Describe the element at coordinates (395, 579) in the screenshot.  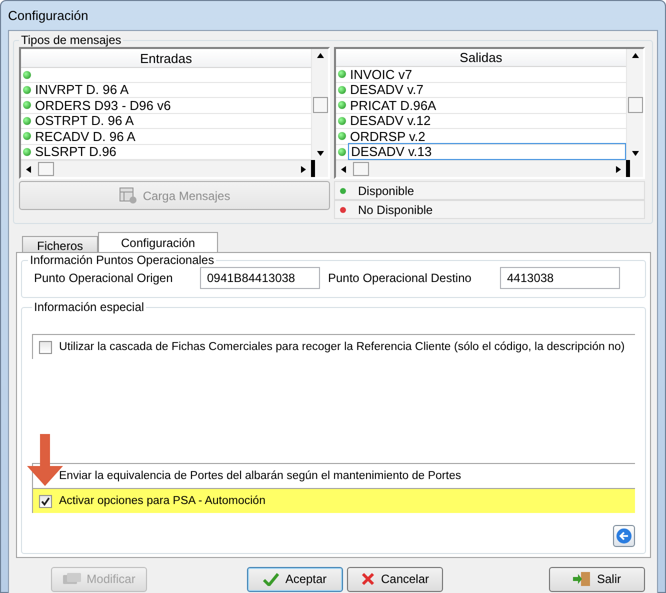
I see `cancel-button: Cancelar` at that location.